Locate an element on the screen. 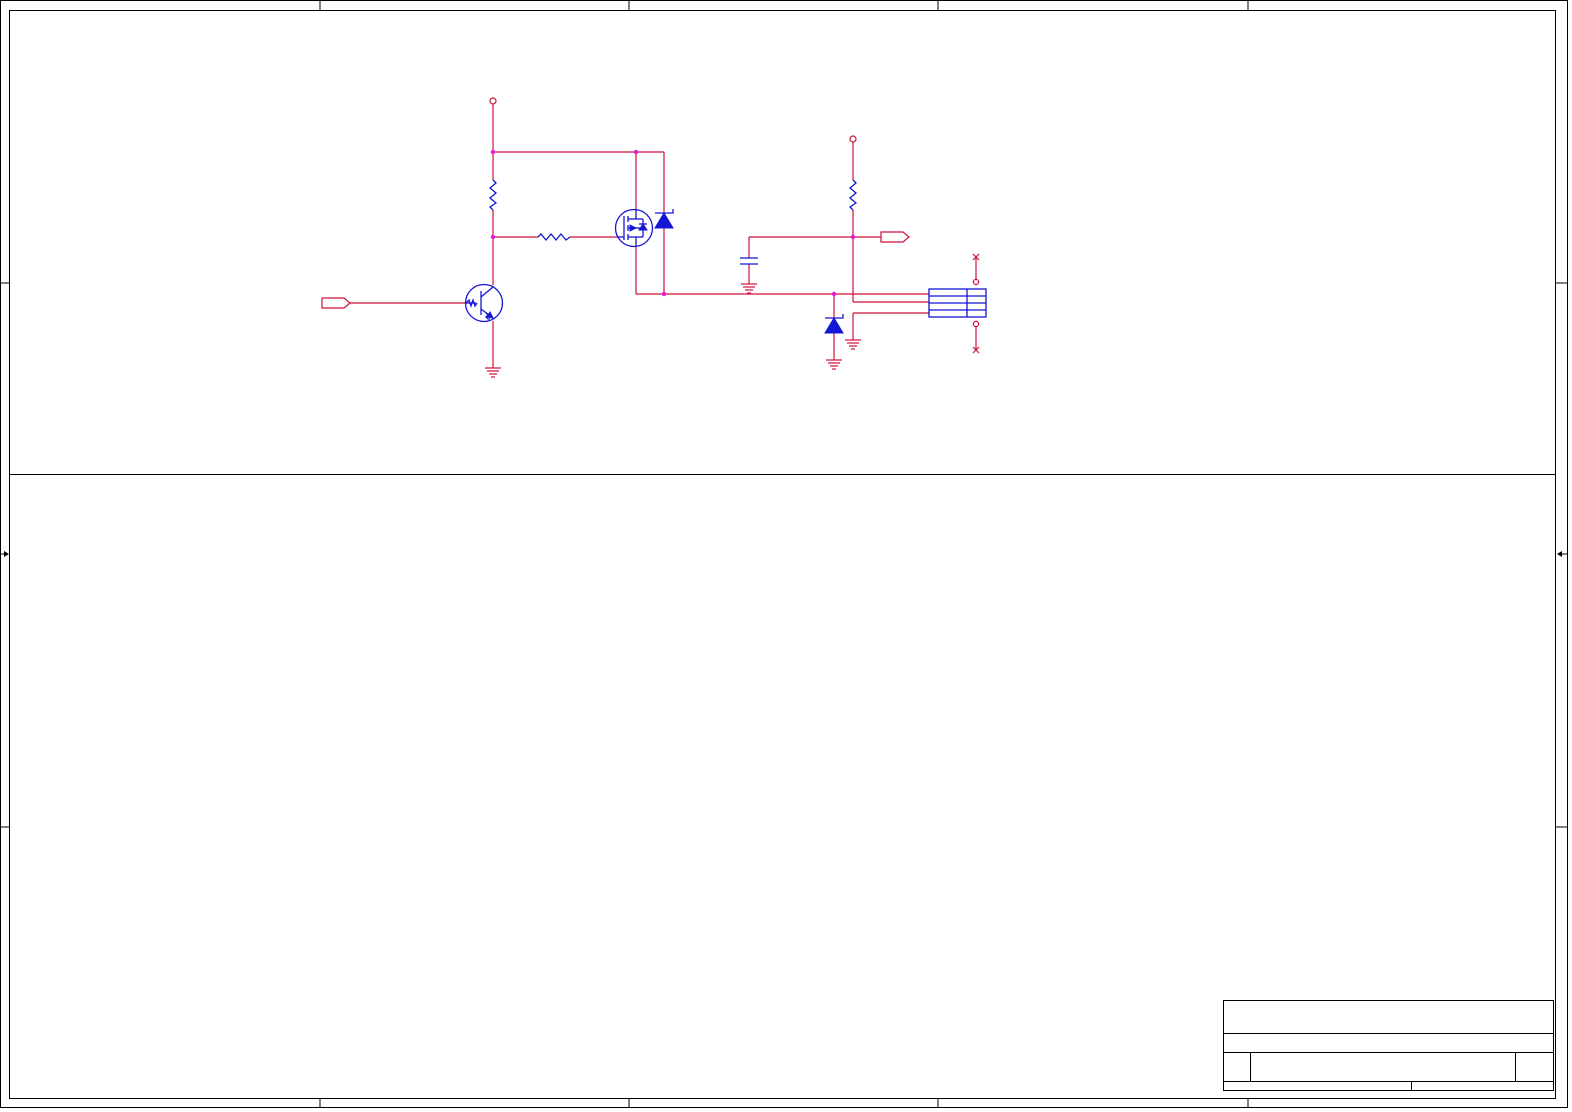 This screenshot has height=1112, width=1572. net-port-output is located at coordinates (895, 237).